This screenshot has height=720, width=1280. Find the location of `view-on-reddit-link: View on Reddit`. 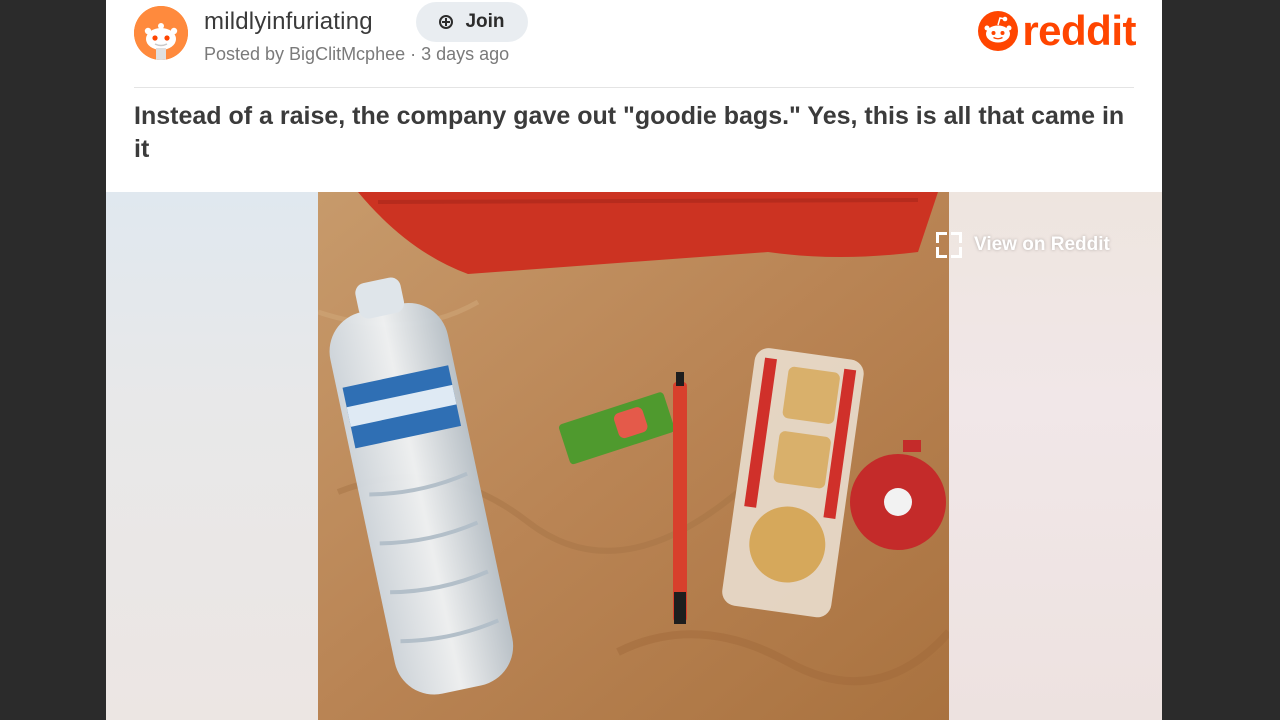

view-on-reddit-link: View on Reddit is located at coordinates (1023, 245).